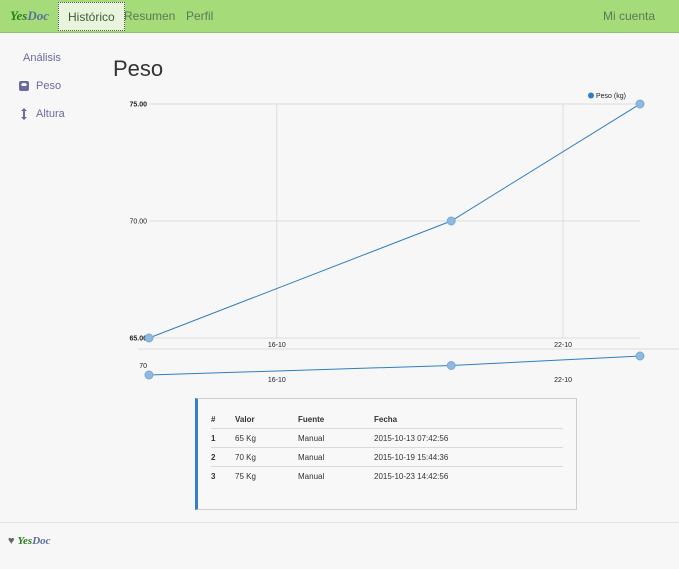 This screenshot has width=679, height=569. I want to click on footer: ♥ YesDoc, so click(29, 541).